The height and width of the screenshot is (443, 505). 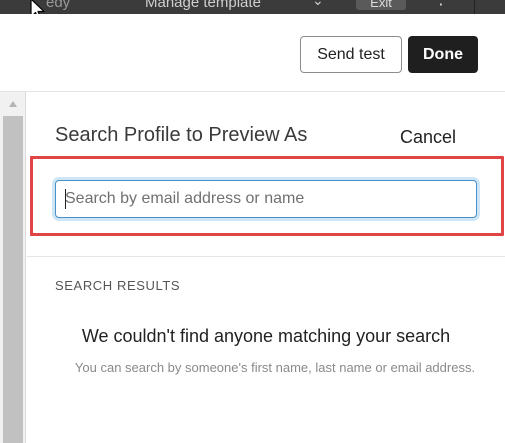 What do you see at coordinates (118, 285) in the screenshot?
I see `search-results-heading: SEARCH RESULTS` at bounding box center [118, 285].